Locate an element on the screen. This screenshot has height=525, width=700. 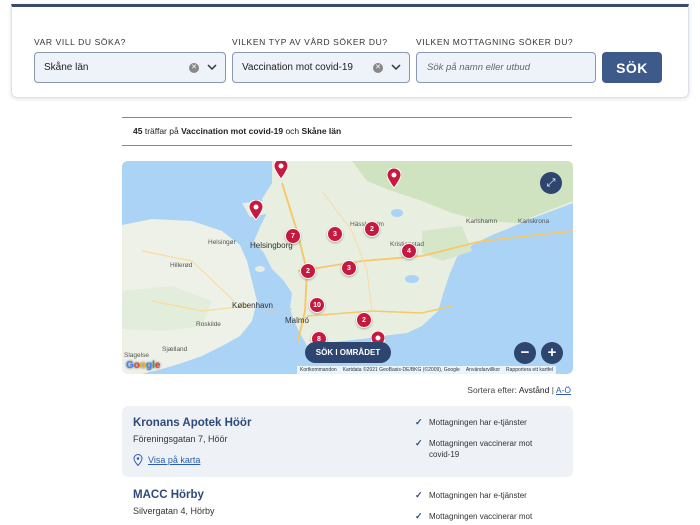
map-cluster-pin: 7 is located at coordinates (293, 236).